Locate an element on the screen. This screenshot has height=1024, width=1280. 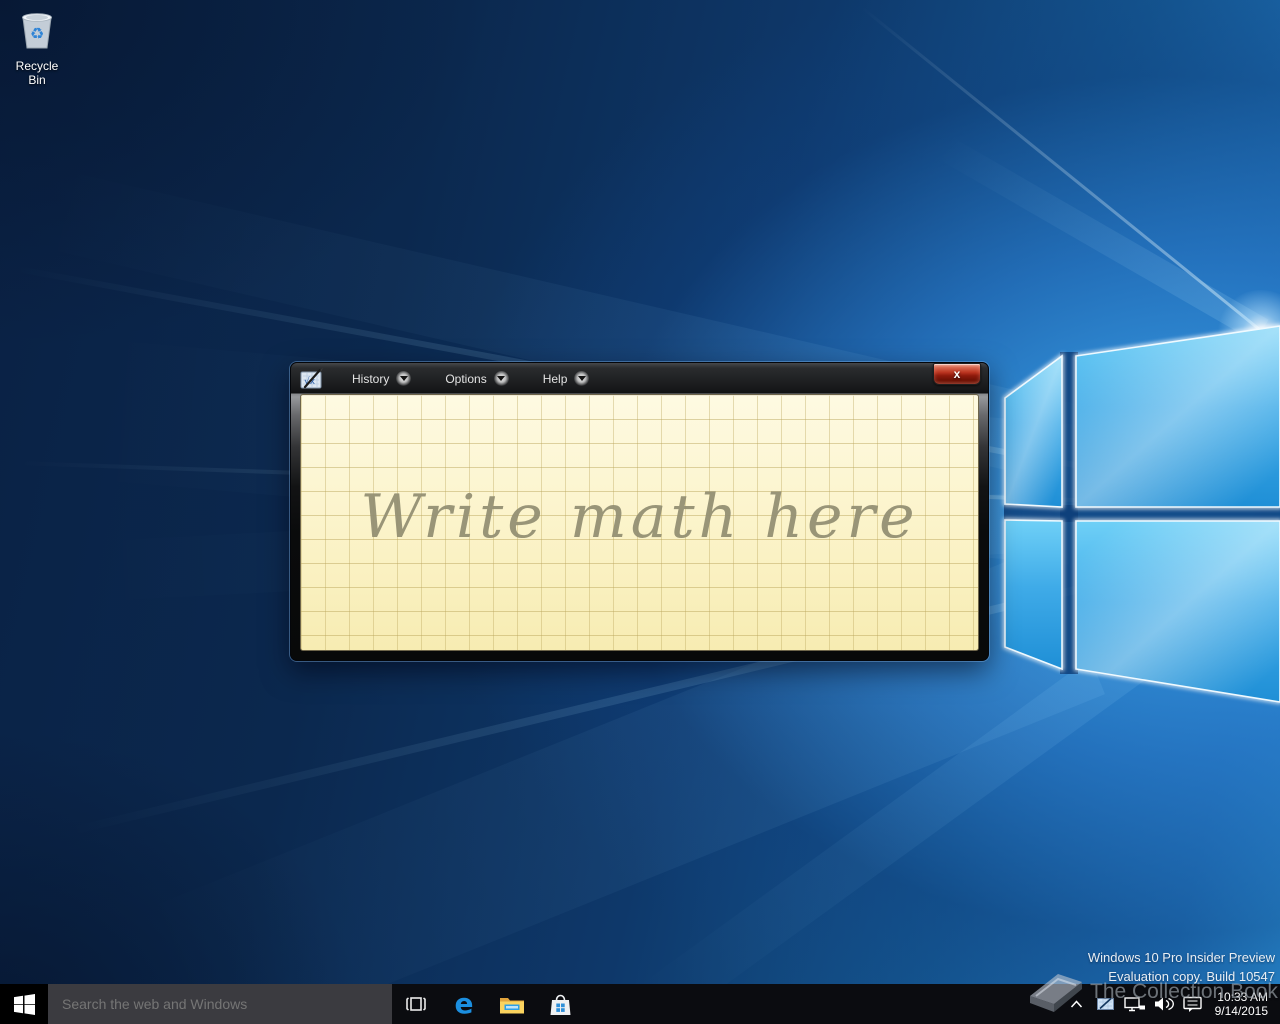
recycle-bin-icon: ♻ is located at coordinates (37, 31).